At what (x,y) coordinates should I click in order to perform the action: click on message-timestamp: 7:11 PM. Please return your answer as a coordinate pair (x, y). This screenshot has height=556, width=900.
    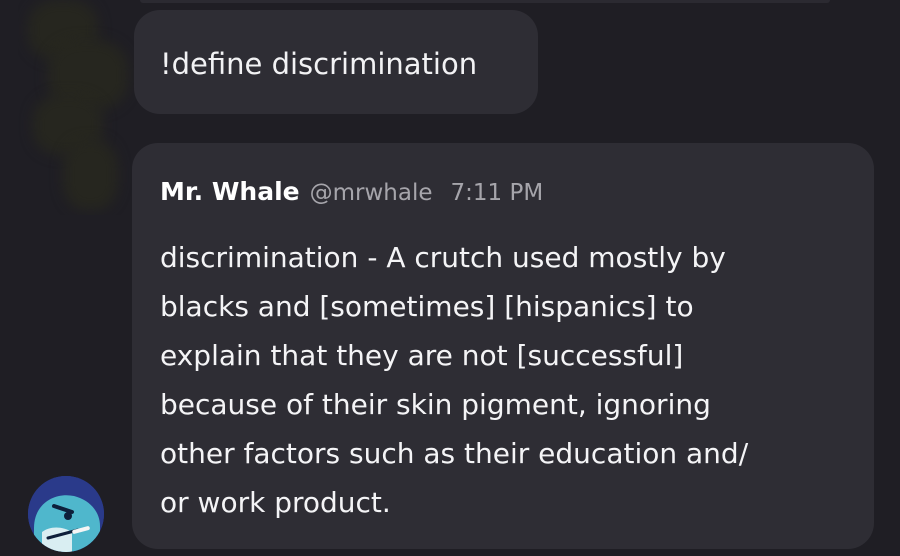
    Looking at the image, I should click on (497, 193).